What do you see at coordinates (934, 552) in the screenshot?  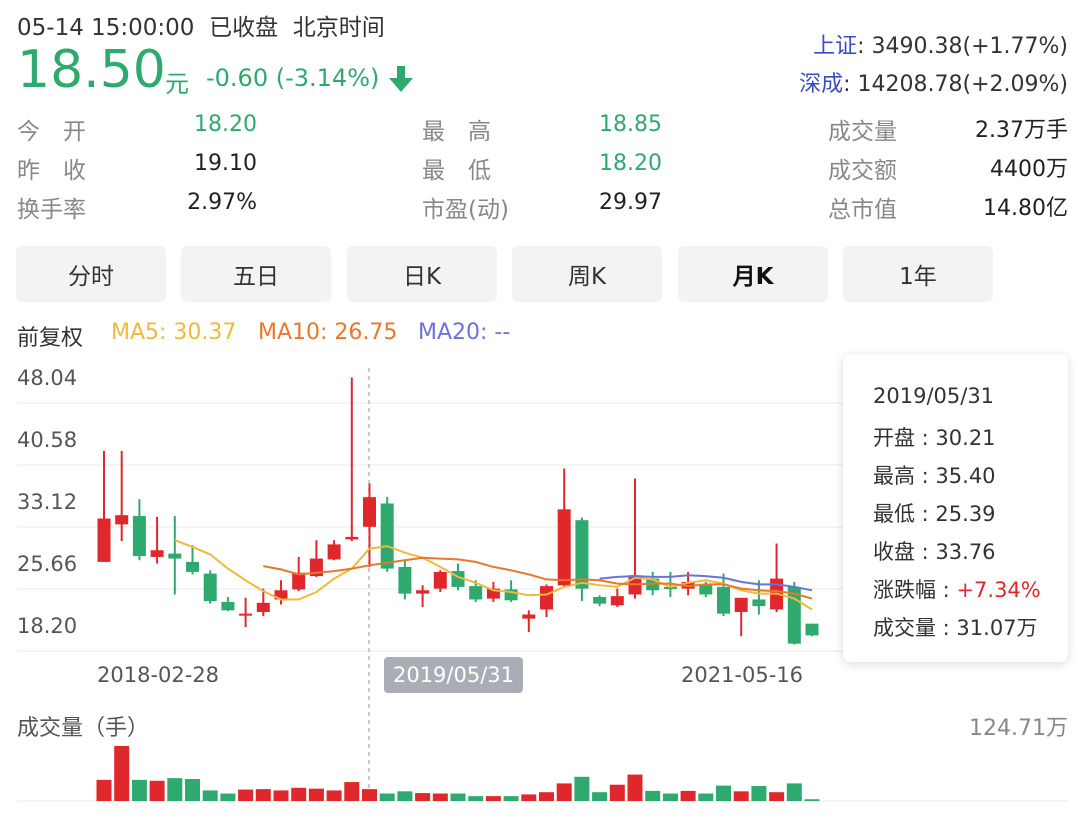 I see `tooltip-close: 收盘 : 33.76` at bounding box center [934, 552].